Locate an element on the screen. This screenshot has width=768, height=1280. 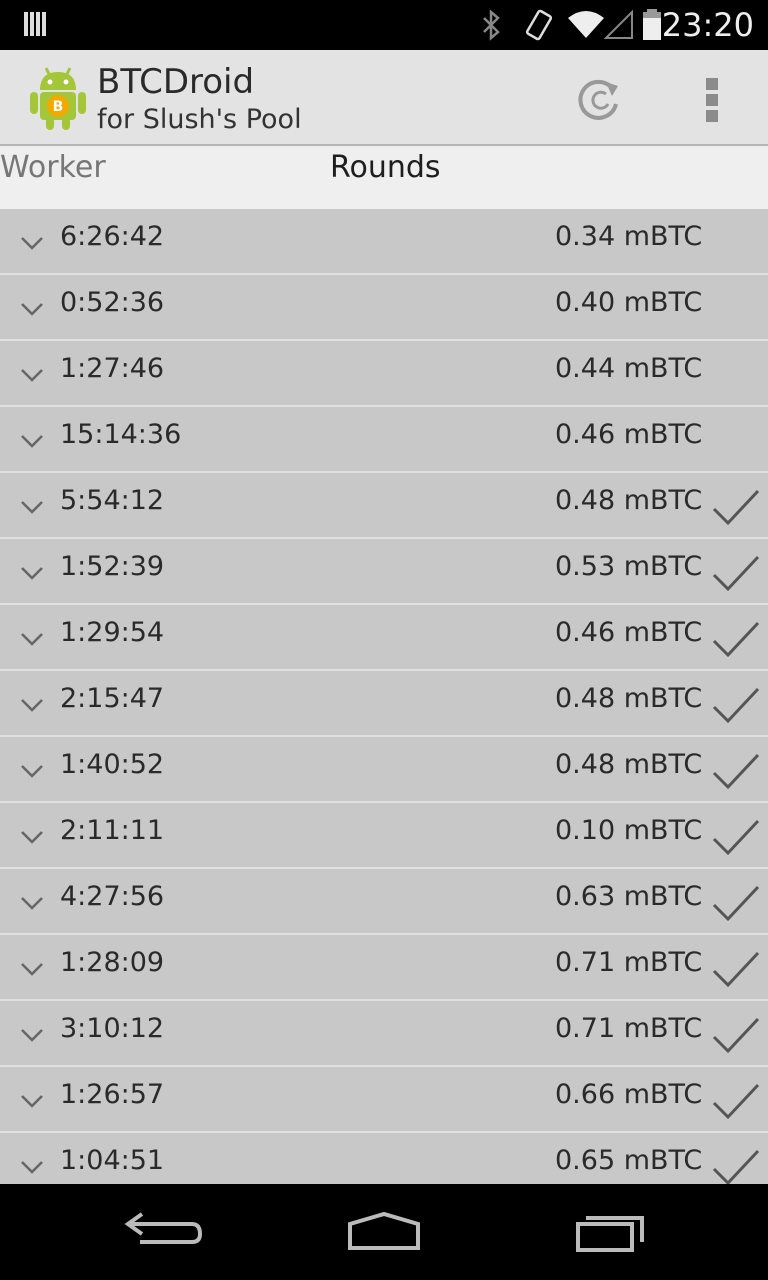
round-duration: 1:29:54 is located at coordinates (112, 632).